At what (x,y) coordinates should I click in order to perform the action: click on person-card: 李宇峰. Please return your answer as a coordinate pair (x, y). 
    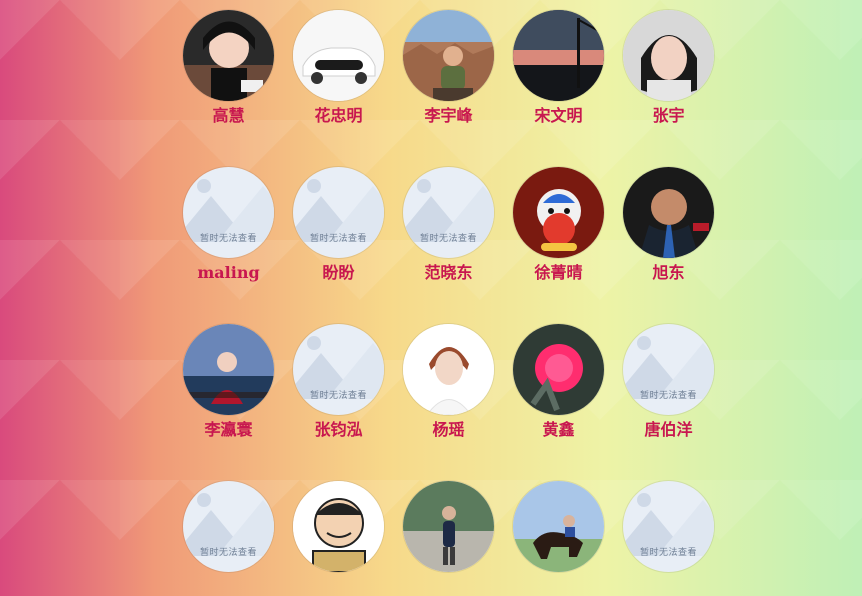
    Looking at the image, I should click on (448, 67).